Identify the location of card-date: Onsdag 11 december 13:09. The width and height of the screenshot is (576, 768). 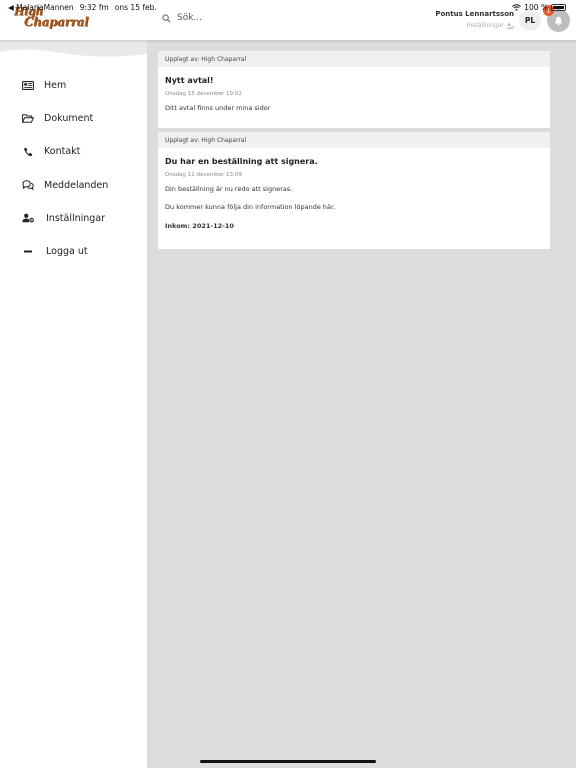
(203, 175).